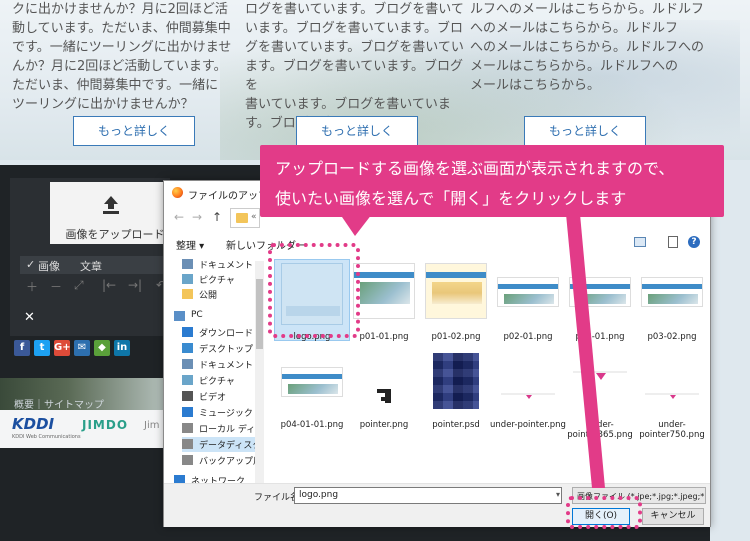 The height and width of the screenshot is (541, 750). What do you see at coordinates (585, 131) in the screenshot?
I see `more-button-3: もっと詳しく` at bounding box center [585, 131].